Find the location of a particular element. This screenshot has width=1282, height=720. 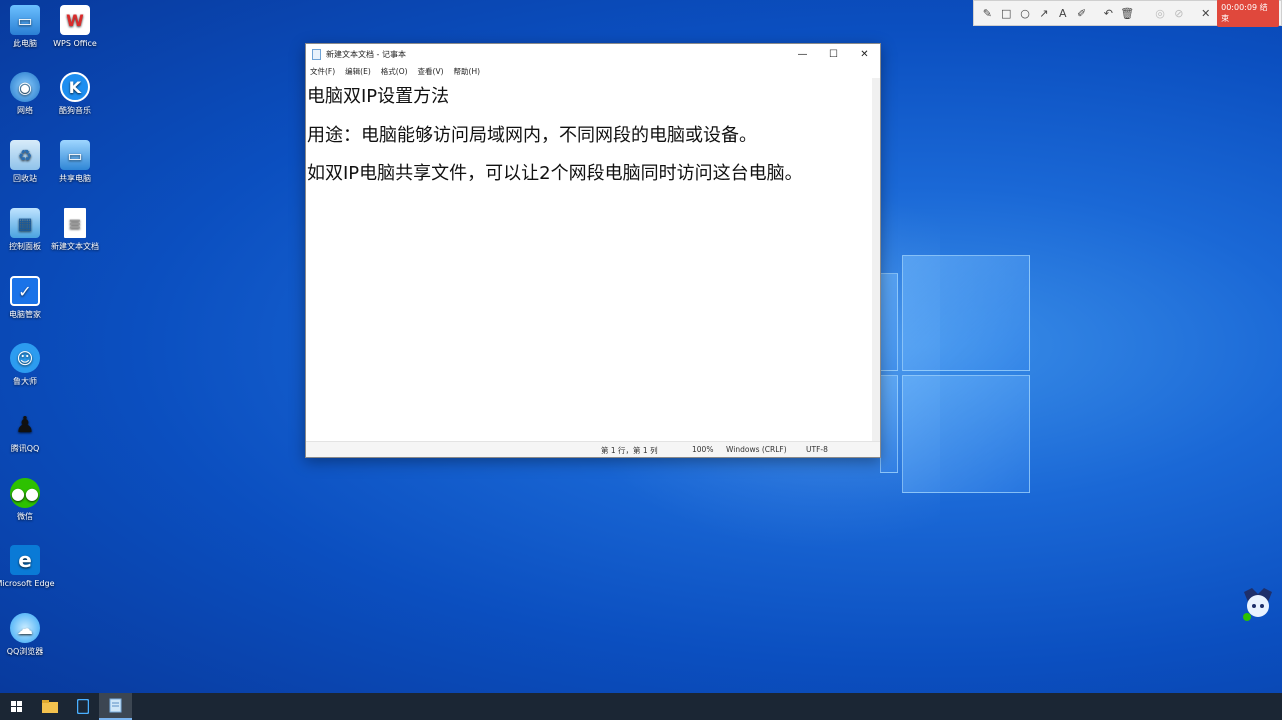

start-button is located at coordinates (16, 706).